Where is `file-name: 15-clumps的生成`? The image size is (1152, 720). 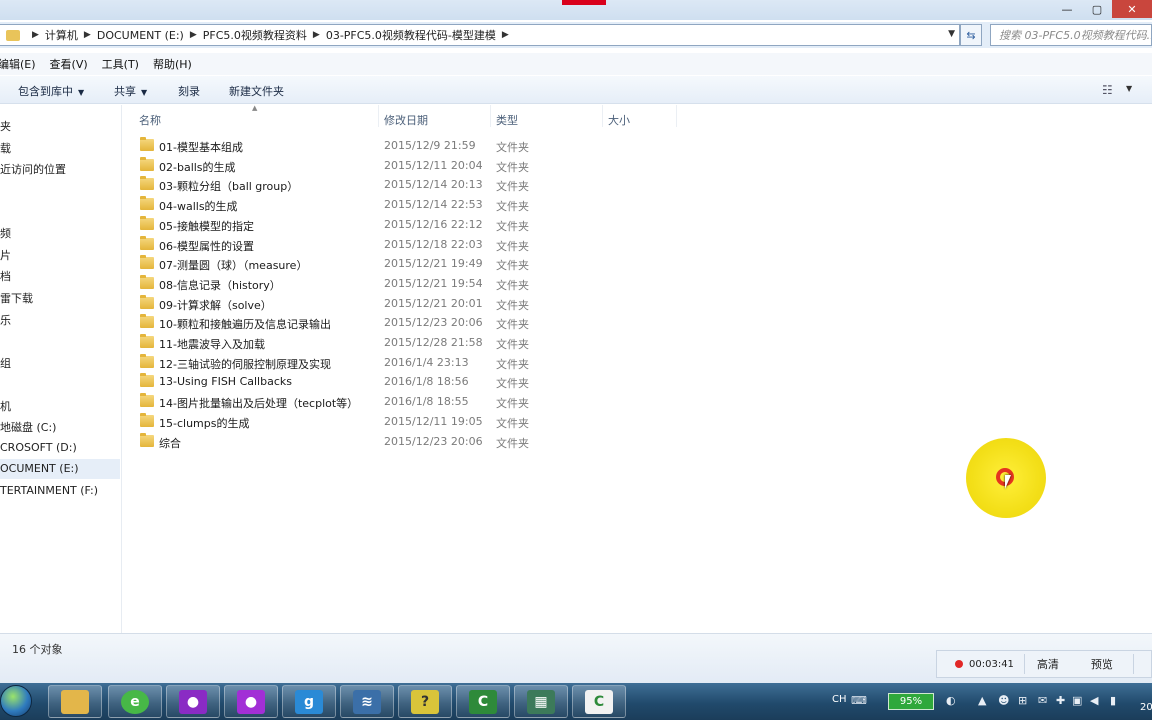
file-name: 15-clumps的生成 is located at coordinates (204, 423).